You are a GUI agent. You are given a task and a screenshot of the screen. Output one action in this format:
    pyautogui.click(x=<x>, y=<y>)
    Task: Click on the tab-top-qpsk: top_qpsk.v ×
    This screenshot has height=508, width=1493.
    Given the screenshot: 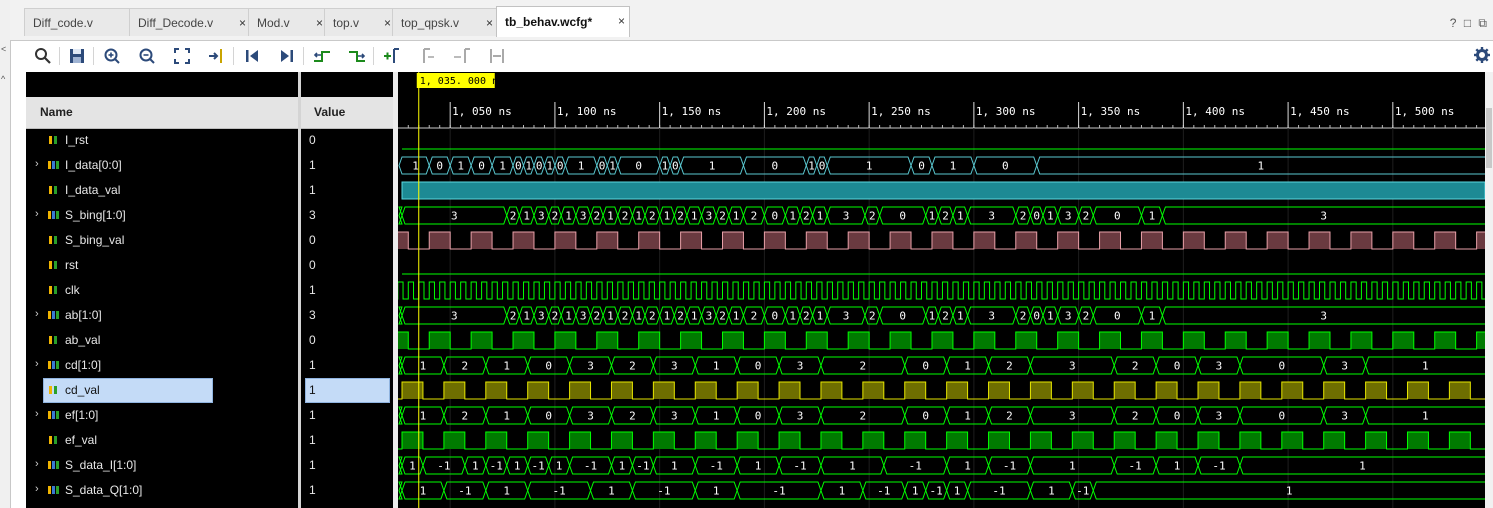 What is the action you would take?
    pyautogui.click(x=445, y=22)
    